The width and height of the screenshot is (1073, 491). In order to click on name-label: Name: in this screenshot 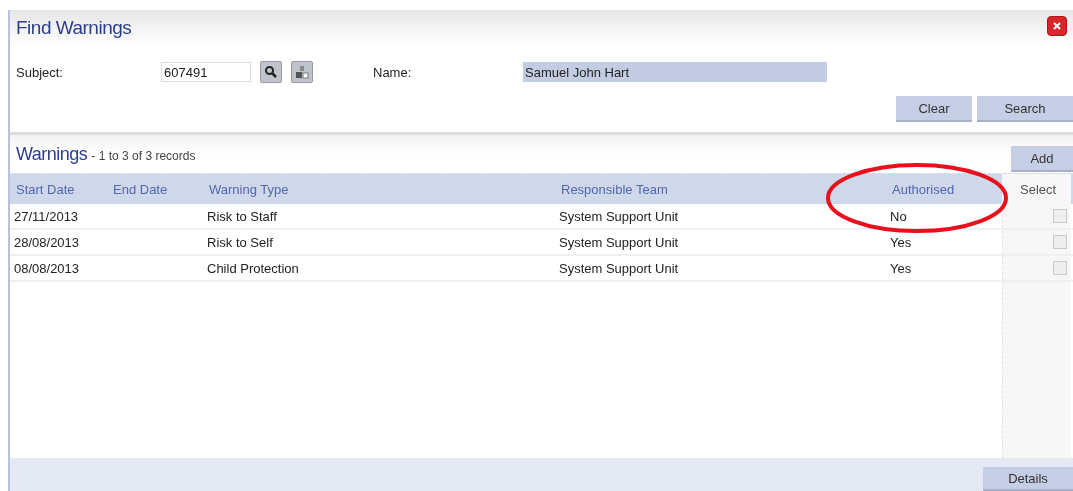, I will do `click(393, 72)`.